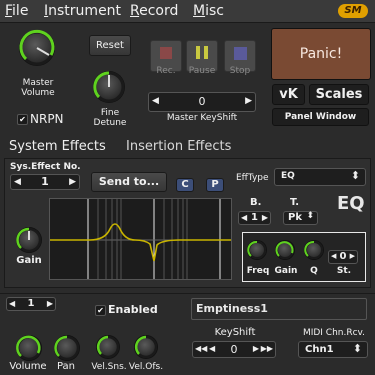 This screenshot has width=375, height=375. What do you see at coordinates (288, 94) in the screenshot?
I see `vk-button: vK` at bounding box center [288, 94].